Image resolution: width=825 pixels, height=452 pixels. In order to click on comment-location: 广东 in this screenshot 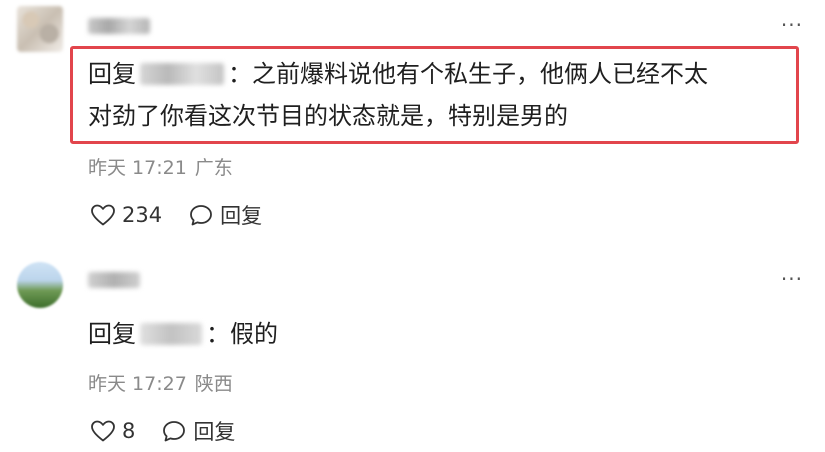, I will do `click(213, 168)`.